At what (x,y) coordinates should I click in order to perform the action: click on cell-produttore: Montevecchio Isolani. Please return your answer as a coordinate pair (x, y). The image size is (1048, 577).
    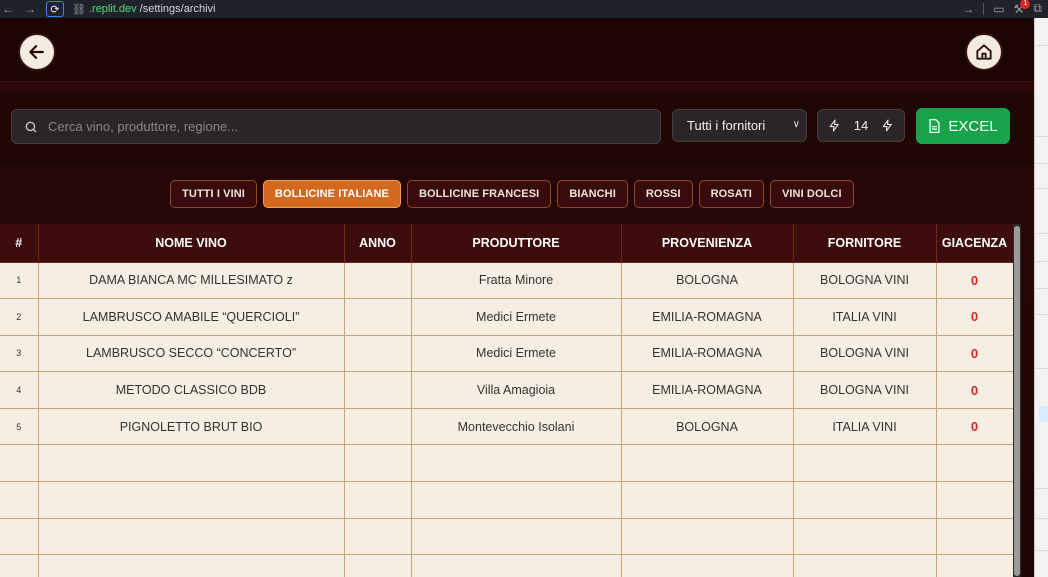
    Looking at the image, I should click on (516, 427).